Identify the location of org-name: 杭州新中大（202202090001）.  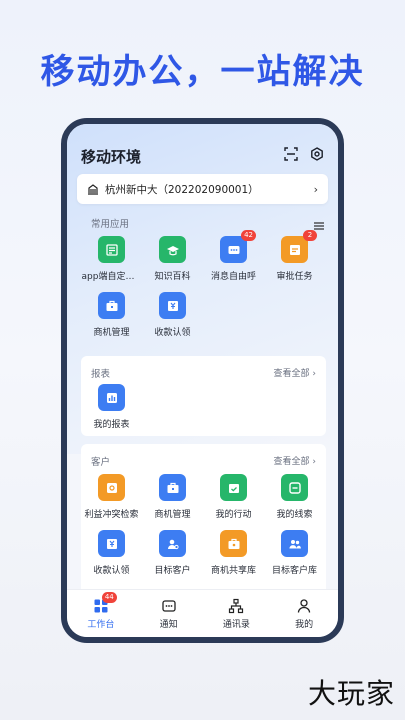
(182, 189).